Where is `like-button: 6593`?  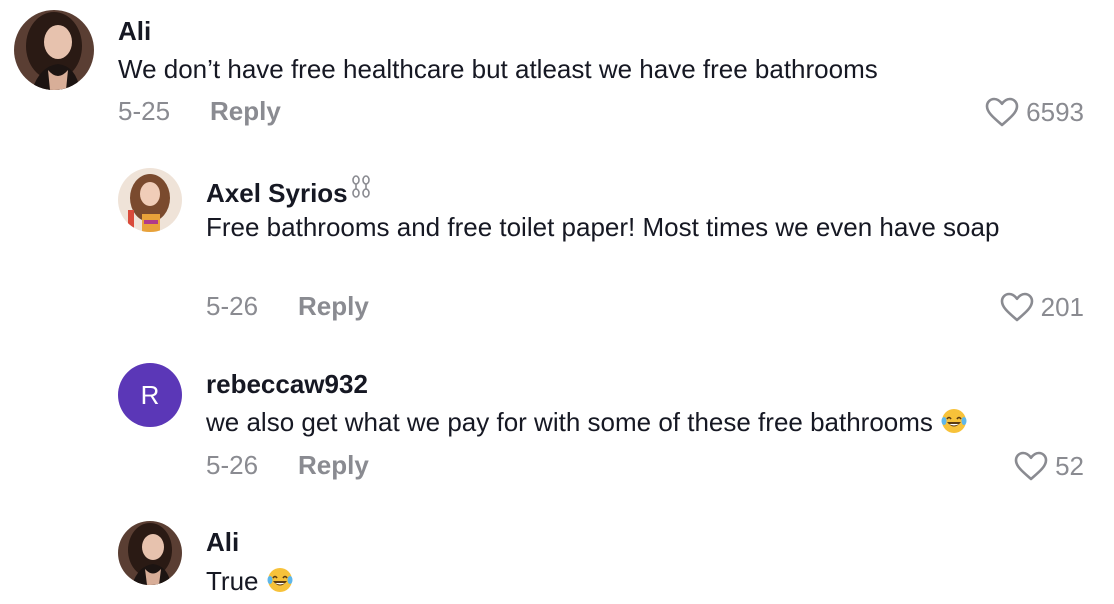
like-button: 6593 is located at coordinates (1034, 112).